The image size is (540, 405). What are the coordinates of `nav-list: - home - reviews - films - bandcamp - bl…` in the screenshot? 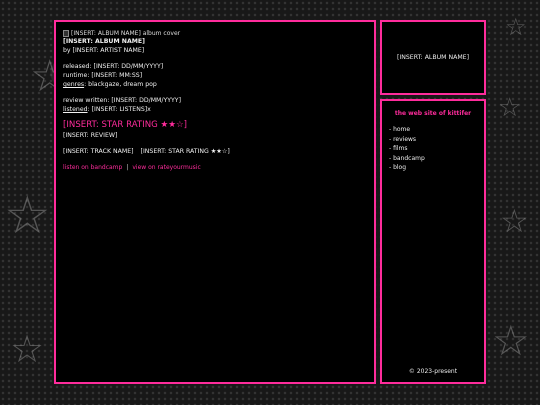 It's located at (407, 149).